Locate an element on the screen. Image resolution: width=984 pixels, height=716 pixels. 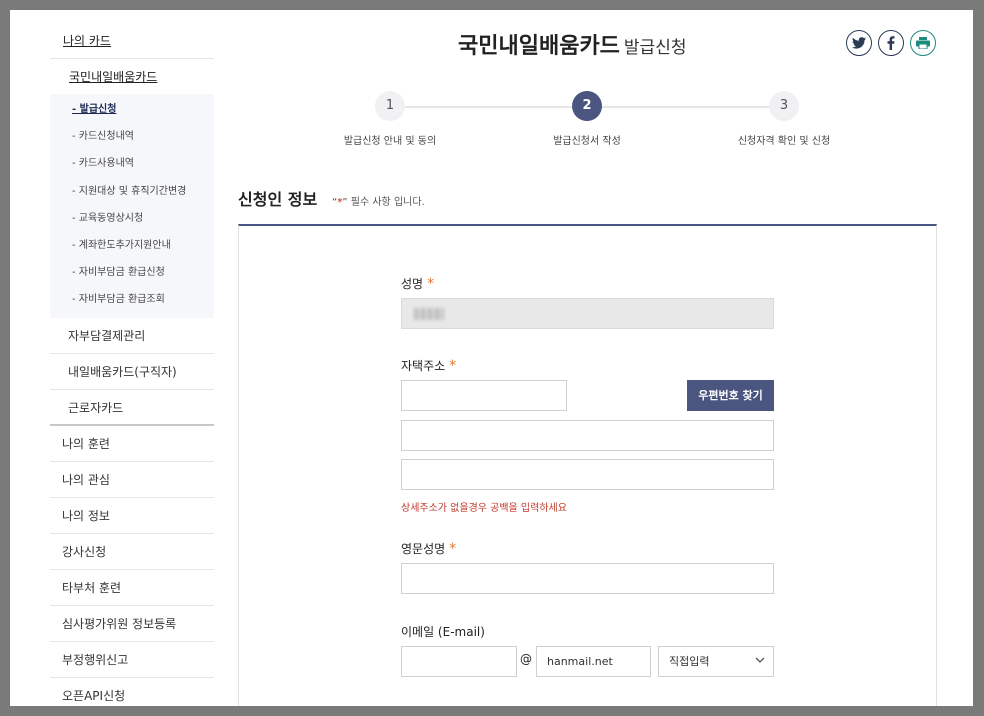
chevron-down-icon is located at coordinates (760, 660).